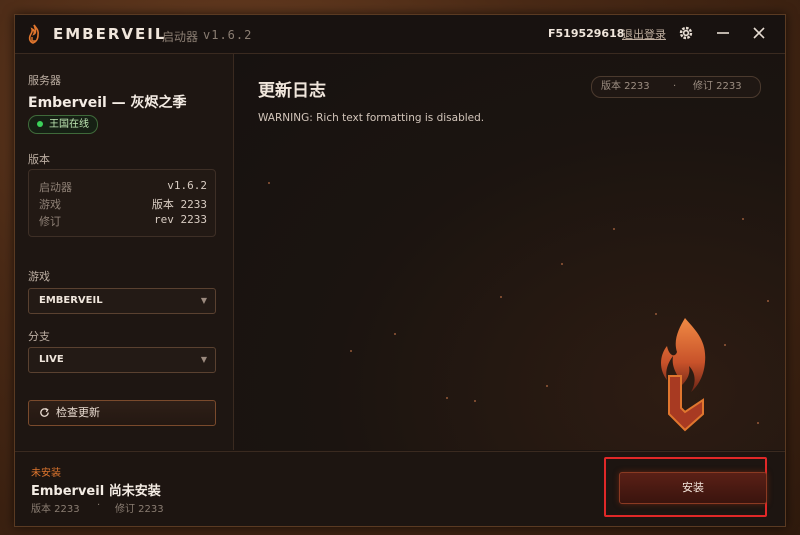  Describe the element at coordinates (51, 359) in the screenshot. I see `branch-select-value: LIVE` at that location.